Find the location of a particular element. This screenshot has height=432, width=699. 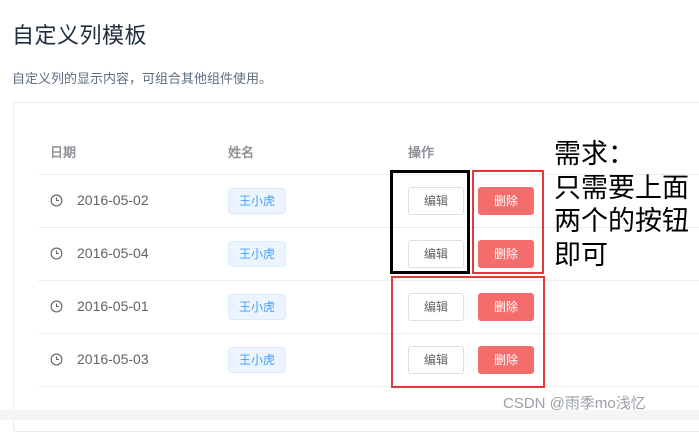

page-title: 自定义列模板 is located at coordinates (80, 35).